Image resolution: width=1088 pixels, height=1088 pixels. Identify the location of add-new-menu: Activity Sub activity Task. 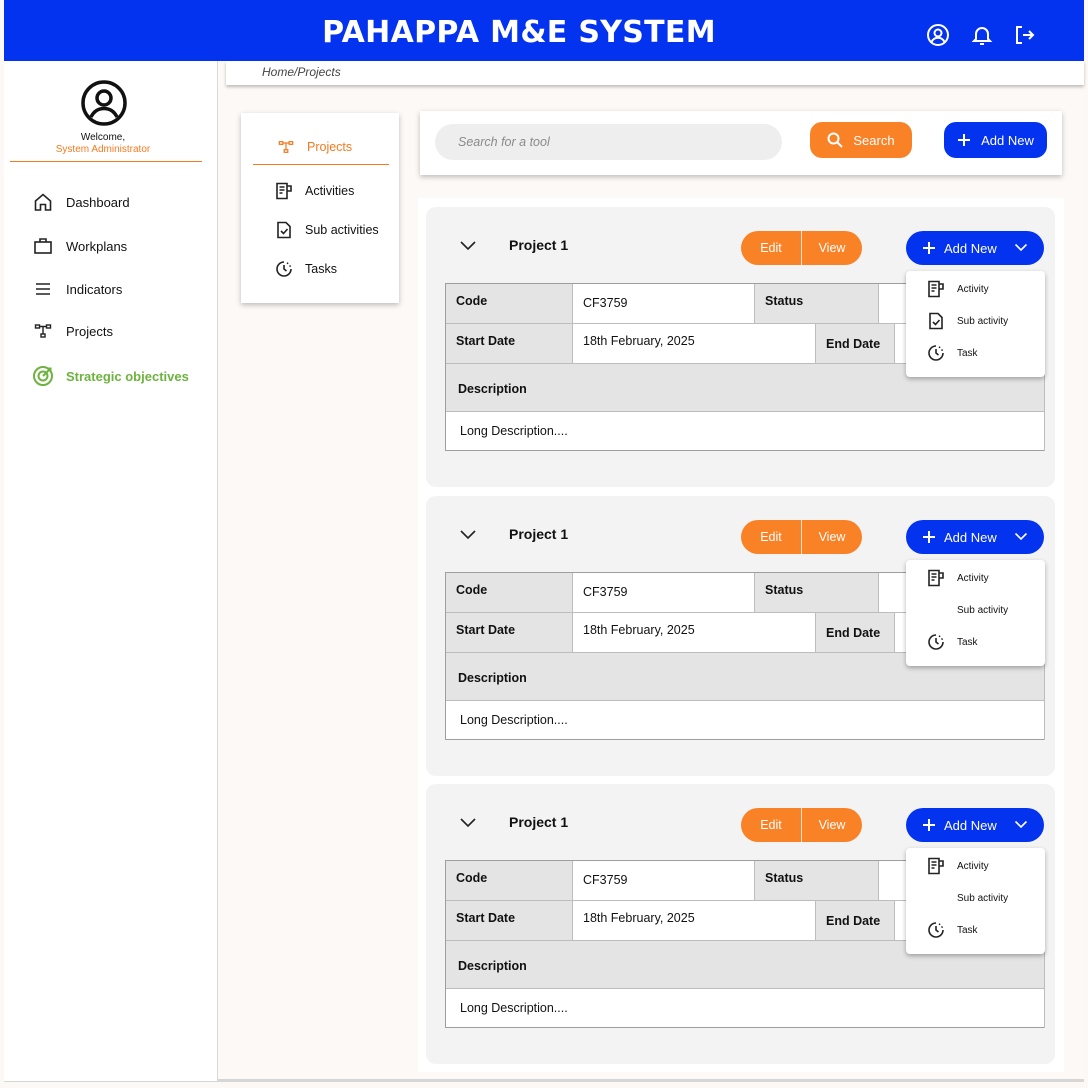
(975, 901).